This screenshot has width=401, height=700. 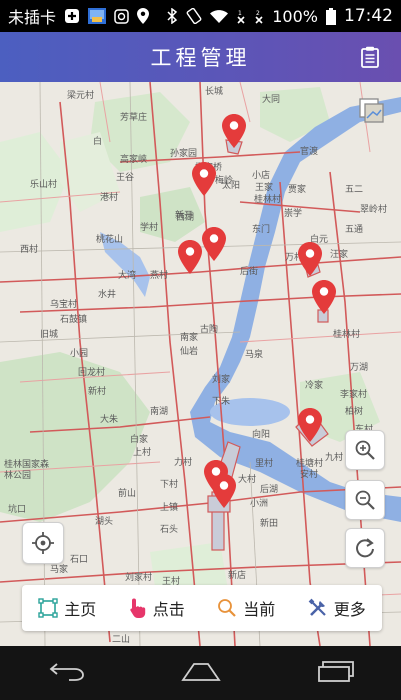 What do you see at coordinates (339, 255) in the screenshot?
I see `place-label: 汪家` at bounding box center [339, 255].